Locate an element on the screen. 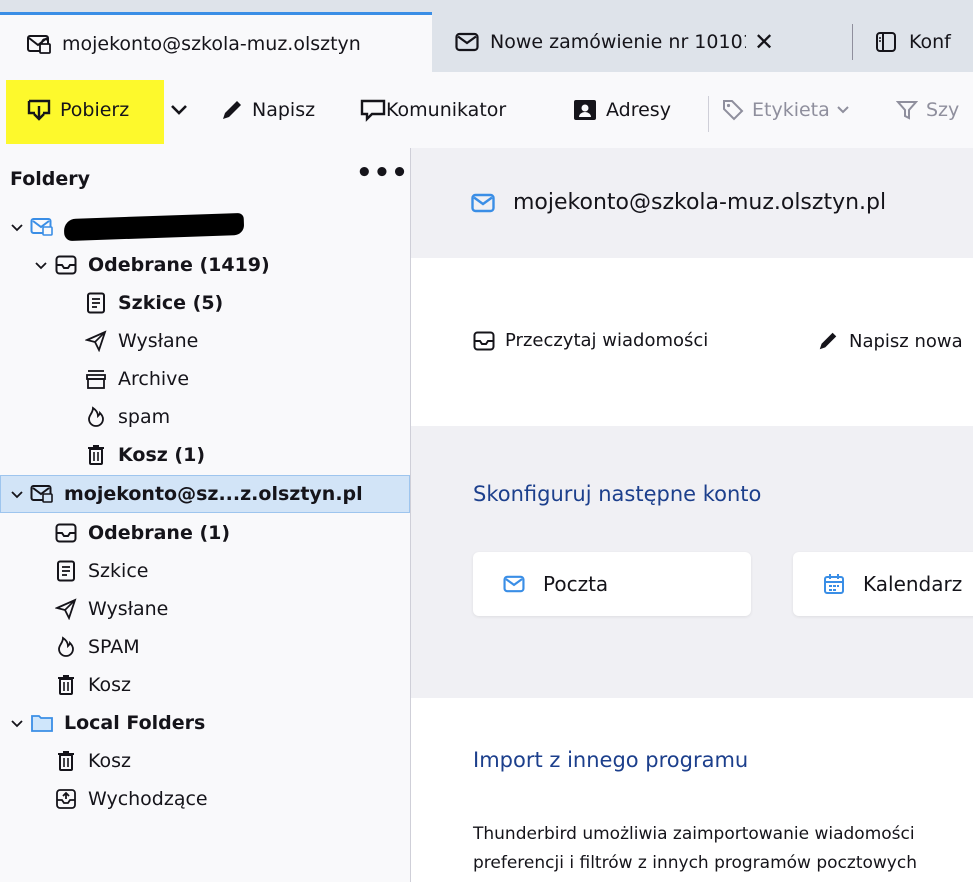  download-icon is located at coordinates (39, 110).